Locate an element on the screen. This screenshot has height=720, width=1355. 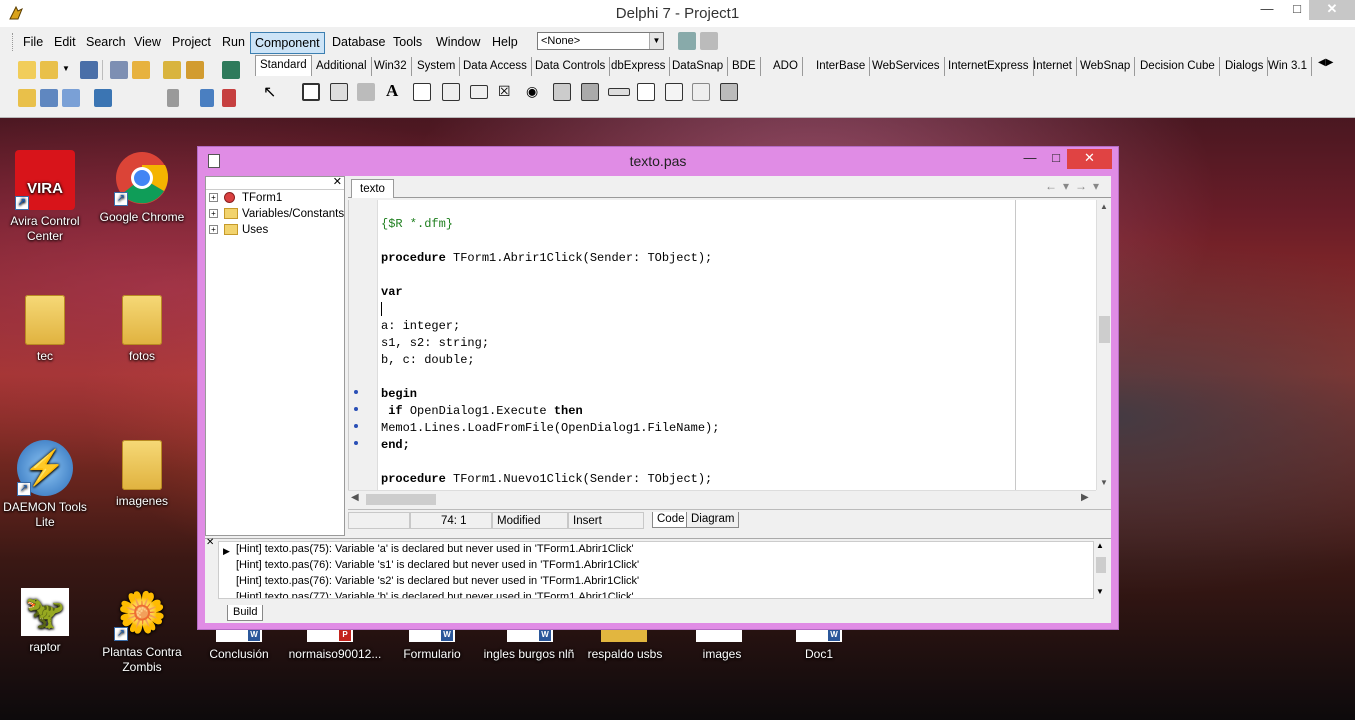
menu-component: Component is located at coordinates (287, 43).